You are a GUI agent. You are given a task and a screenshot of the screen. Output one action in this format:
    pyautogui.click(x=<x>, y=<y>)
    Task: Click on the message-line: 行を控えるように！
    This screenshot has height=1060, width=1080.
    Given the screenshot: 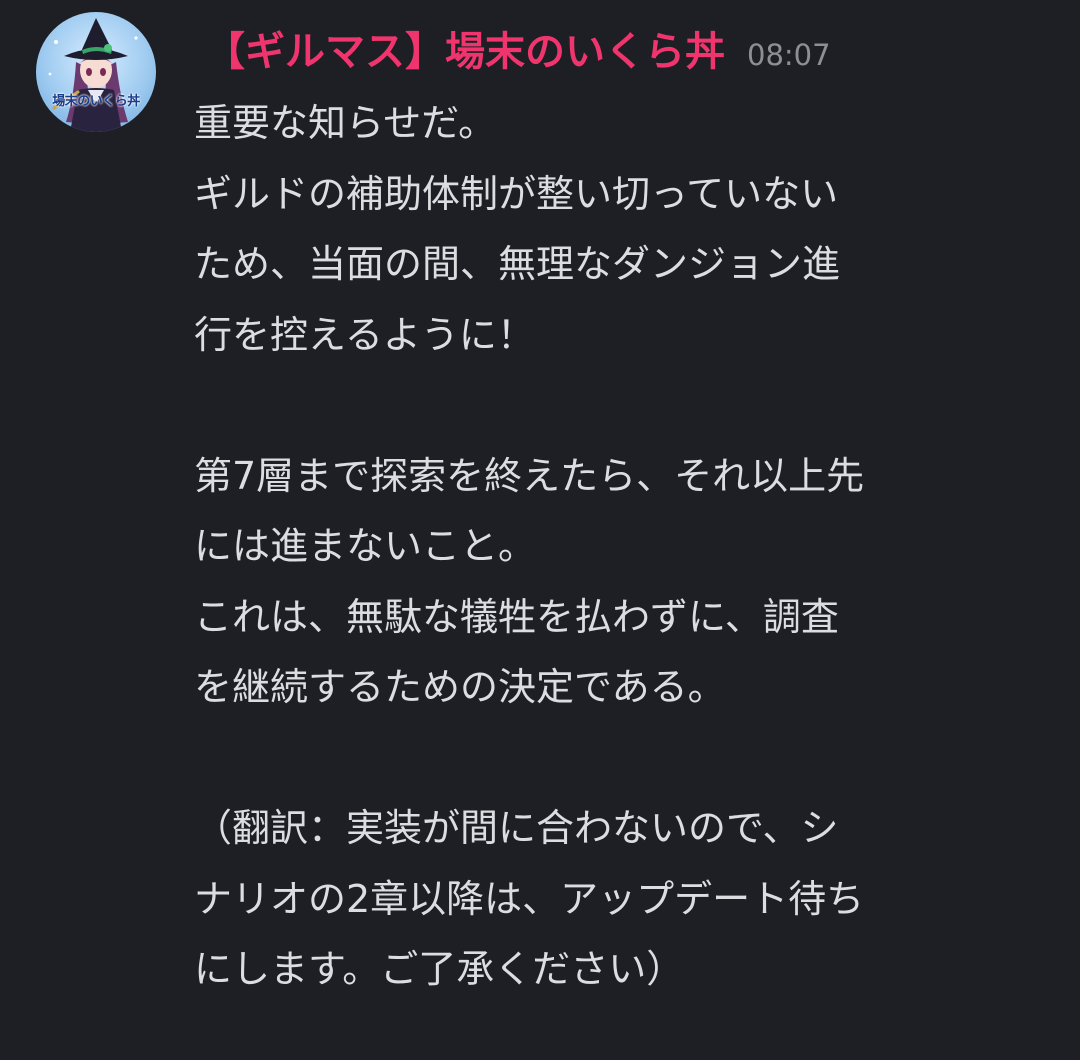 What is the action you would take?
    pyautogui.click(x=364, y=334)
    